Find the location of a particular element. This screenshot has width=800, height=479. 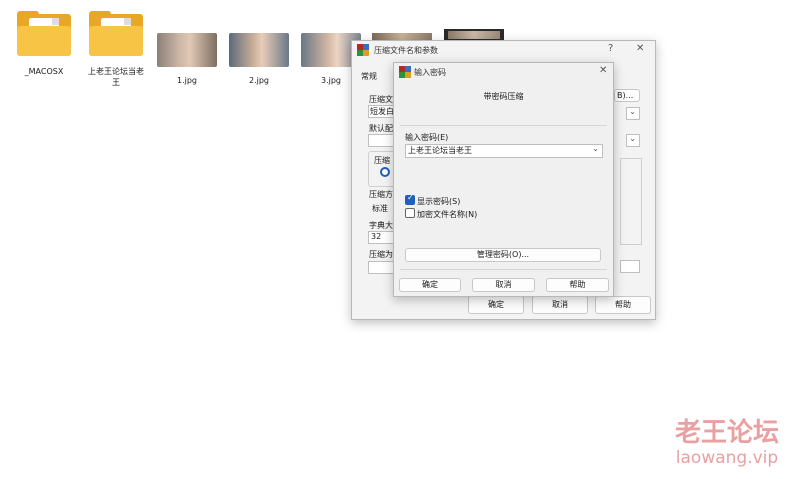

dictionary-size-label: 字典大 is located at coordinates (381, 225).